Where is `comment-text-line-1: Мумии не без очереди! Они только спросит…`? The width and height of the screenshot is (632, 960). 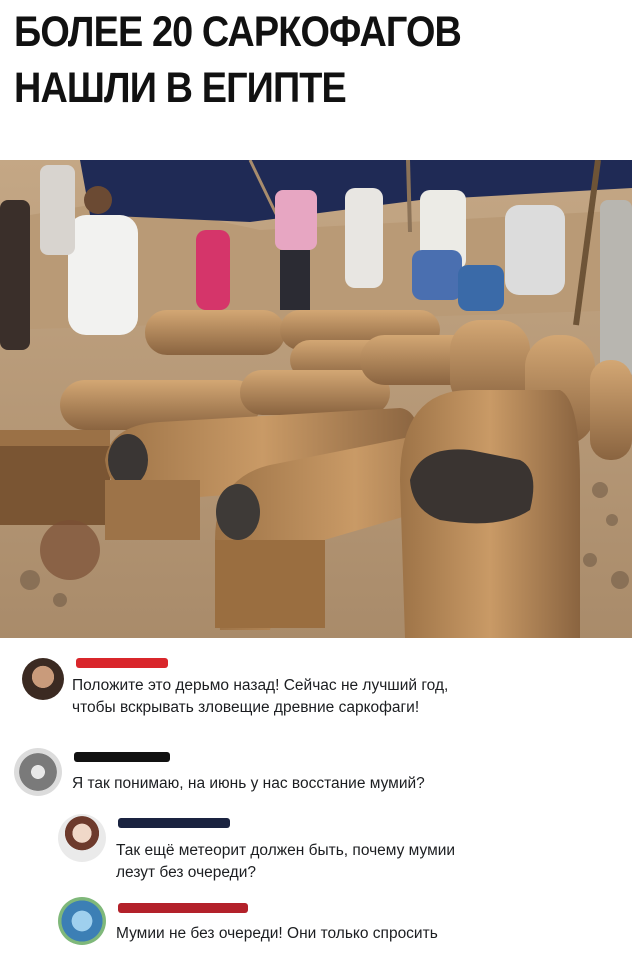
comment-text-line-1: Мумии не без очереди! Они только спросит… is located at coordinates (277, 933).